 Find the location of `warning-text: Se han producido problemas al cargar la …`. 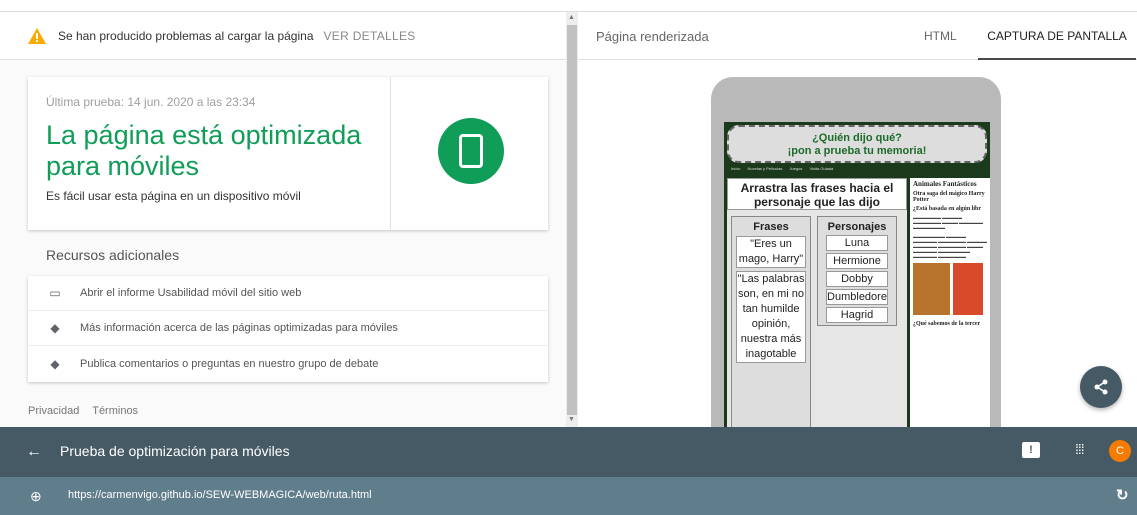

warning-text: Se han producido problemas al cargar la … is located at coordinates (186, 35).